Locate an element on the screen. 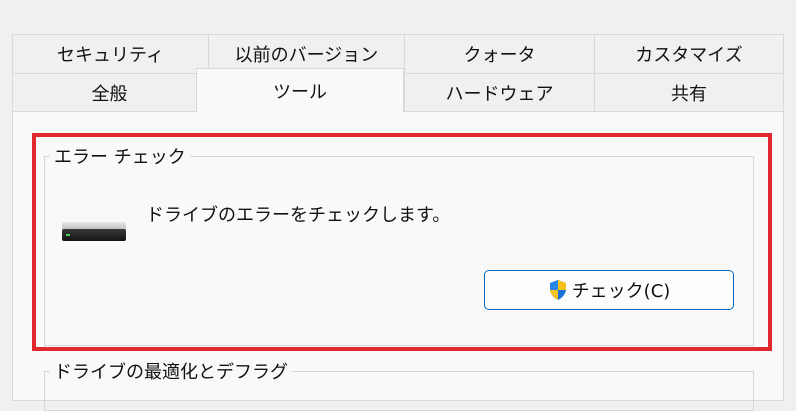 Image resolution: width=796 pixels, height=411 pixels. tab-hardware: ハードウェア is located at coordinates (499, 92).